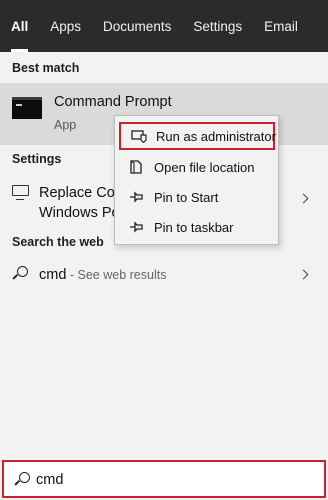 The image size is (328, 500). I want to click on menu-item-label: Run as administrator, so click(216, 136).